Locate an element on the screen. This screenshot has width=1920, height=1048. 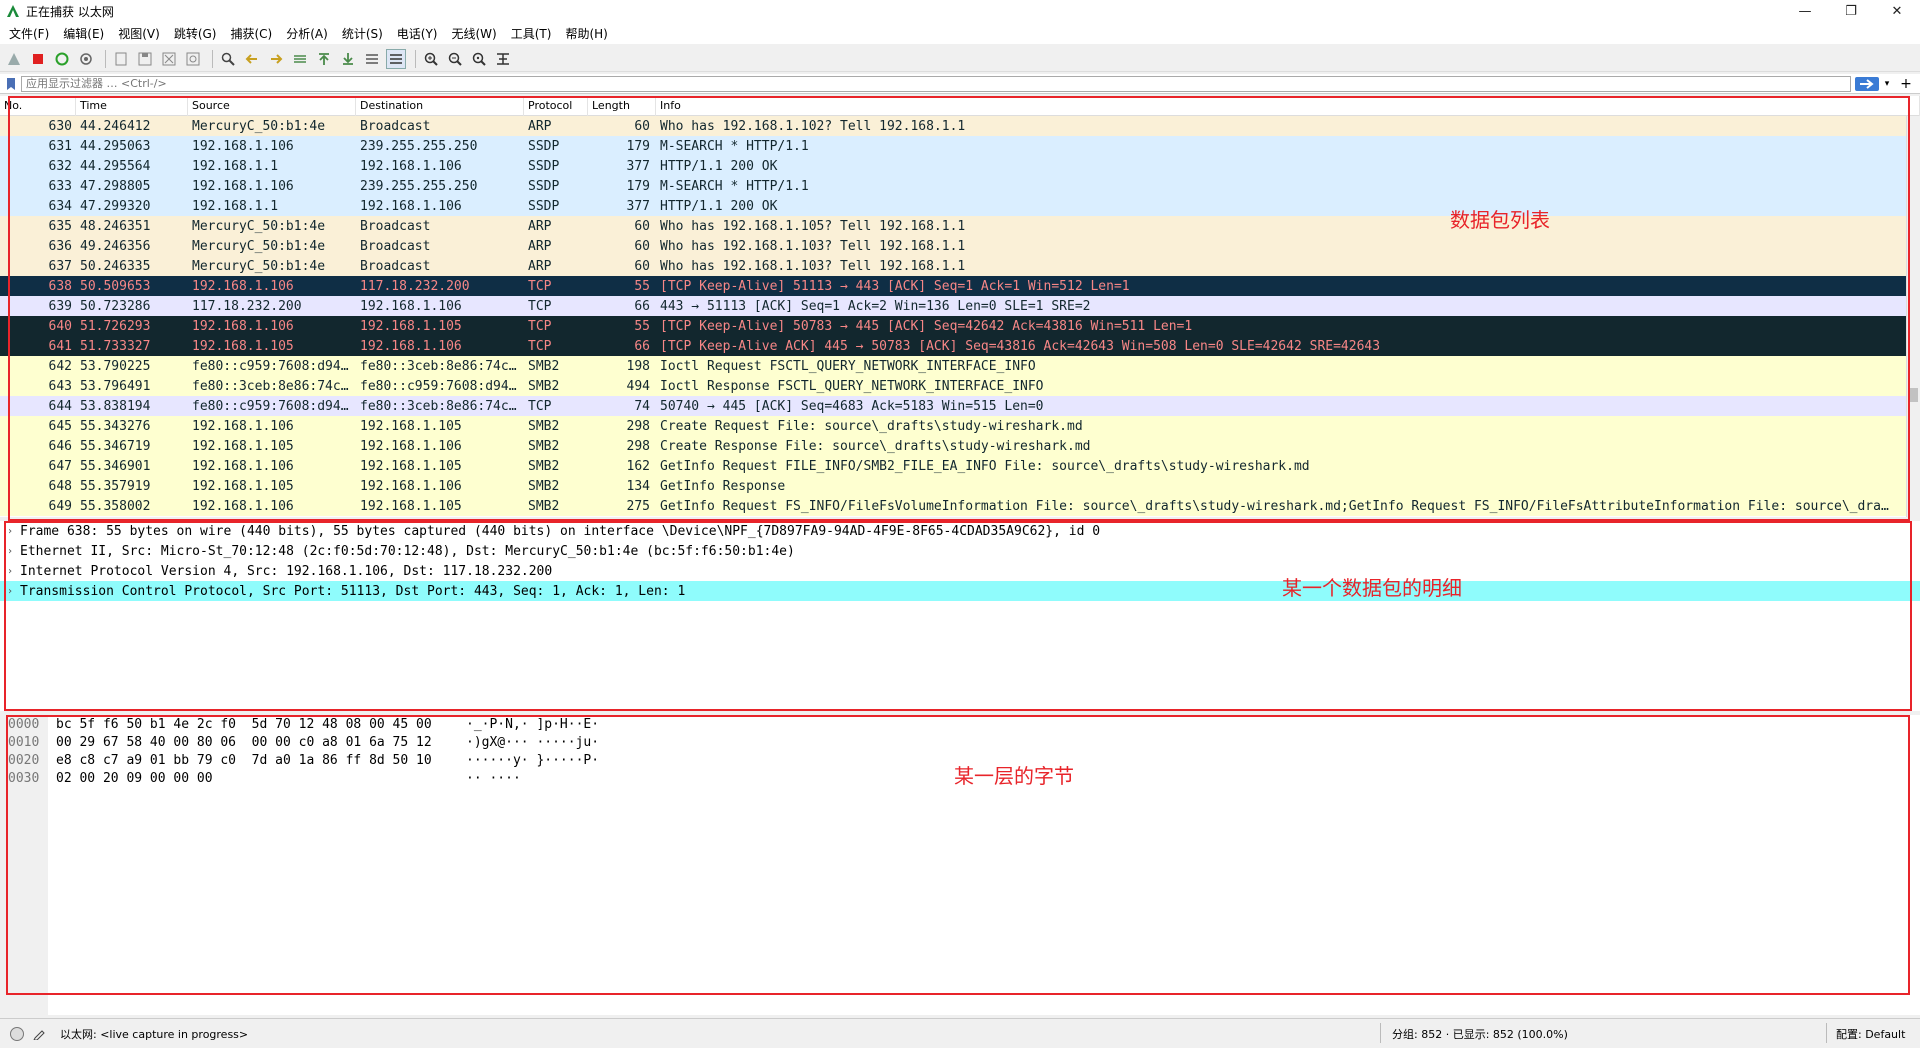
column-header-source: Source is located at coordinates (272, 106).